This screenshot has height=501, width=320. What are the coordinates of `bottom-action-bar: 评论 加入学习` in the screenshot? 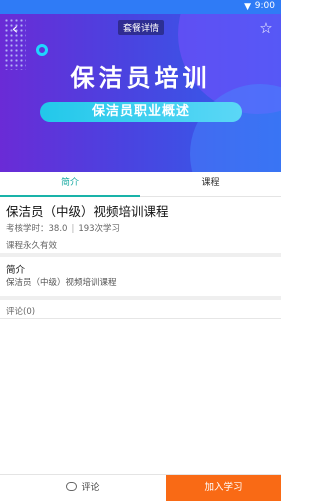 It's located at (140, 487).